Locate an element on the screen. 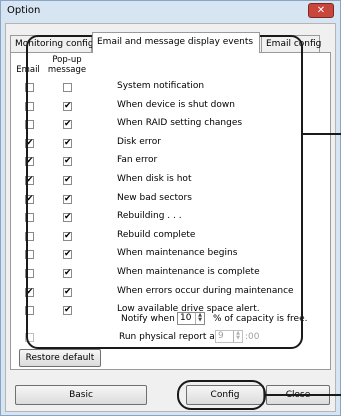 Image resolution: width=343 pixels, height=417 pixels. report-hour-value: 9 is located at coordinates (221, 336).